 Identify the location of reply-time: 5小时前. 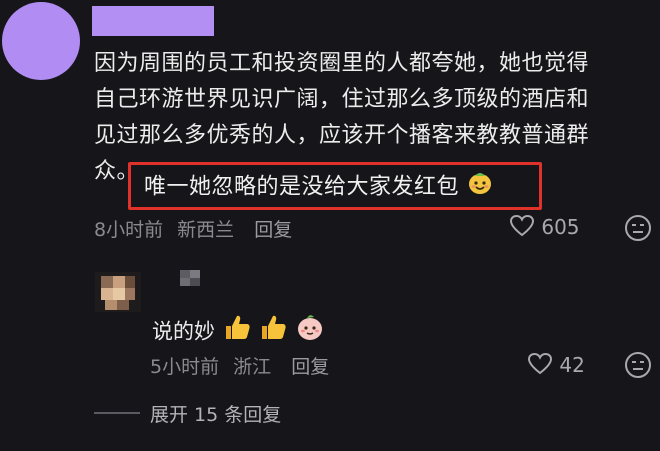
(185, 367).